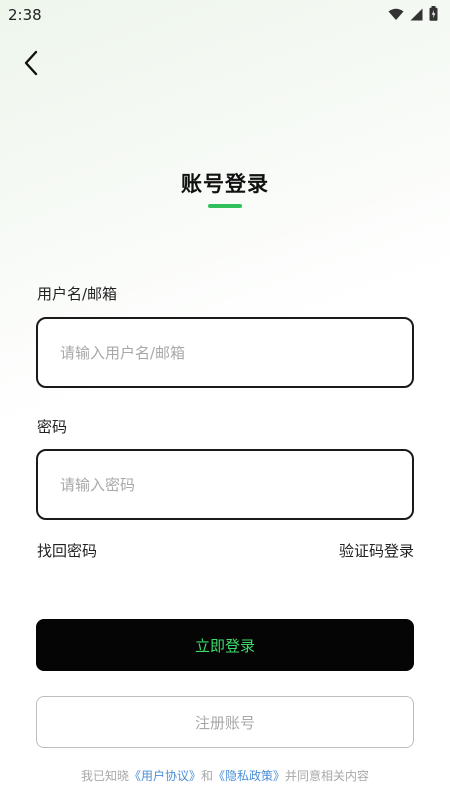 This screenshot has height=800, width=450. Describe the element at coordinates (104, 776) in the screenshot. I see `agreement-prefix: 我已知晓` at that location.